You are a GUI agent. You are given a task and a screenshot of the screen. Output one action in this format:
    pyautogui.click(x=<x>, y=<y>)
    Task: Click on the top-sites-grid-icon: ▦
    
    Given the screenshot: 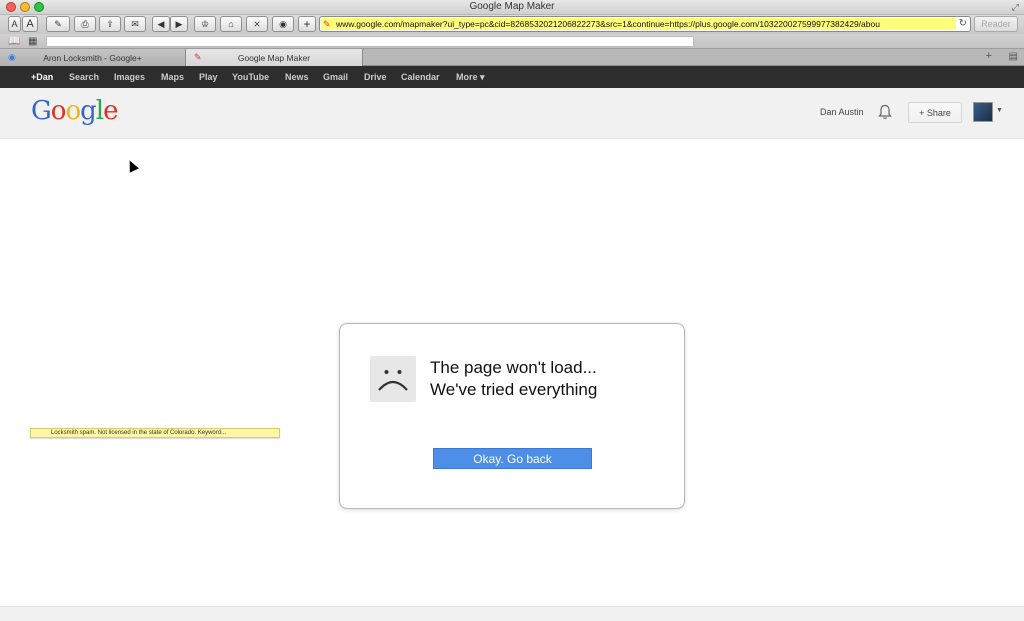 What is the action you would take?
    pyautogui.click(x=32, y=41)
    